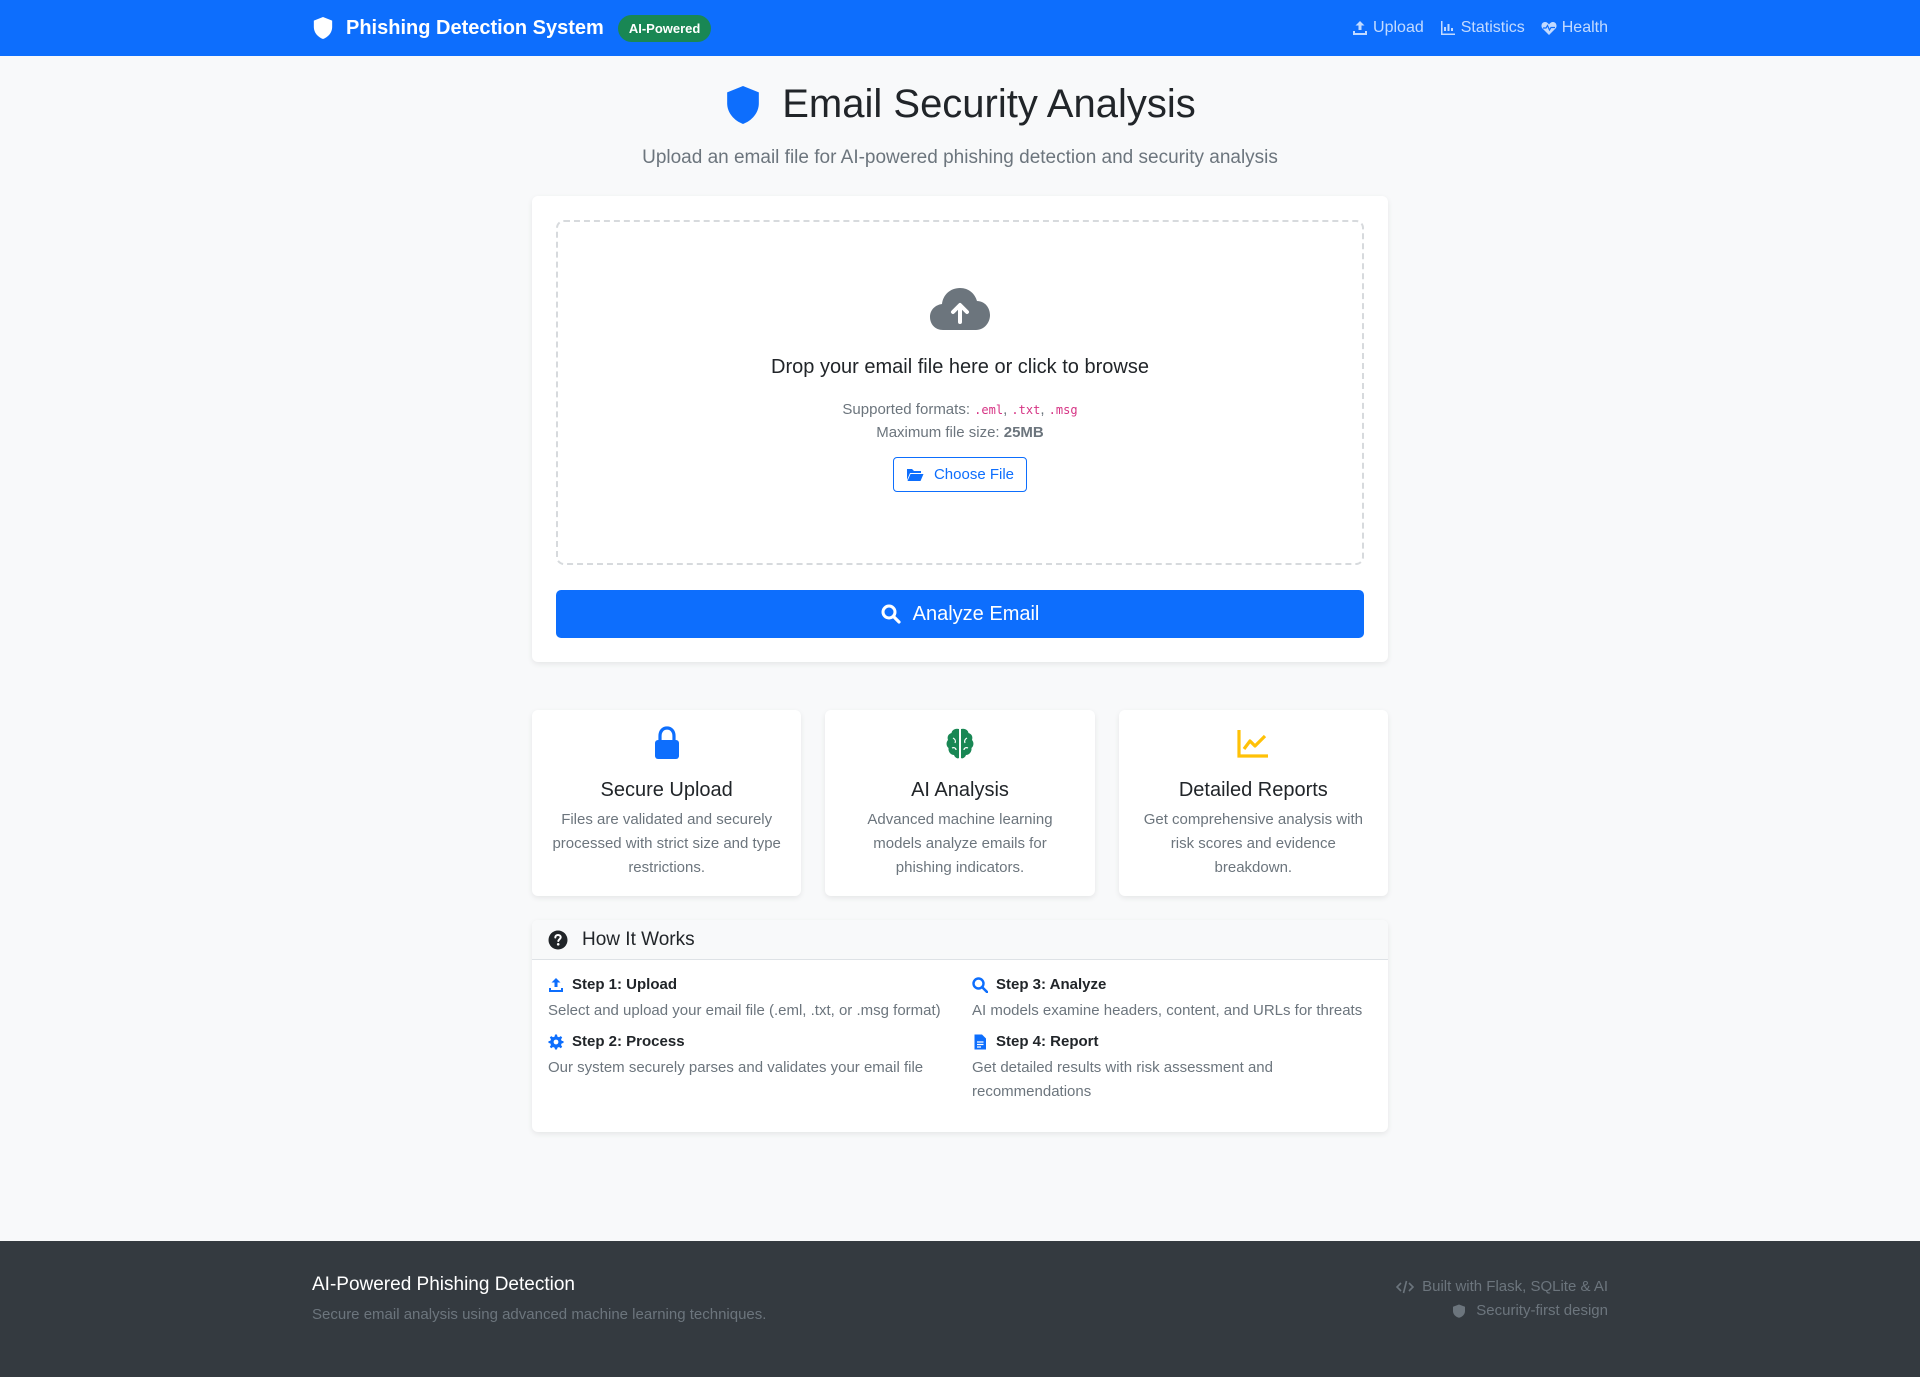 The height and width of the screenshot is (1377, 1920). What do you see at coordinates (906, 409) in the screenshot?
I see `formats-label: Supported formats:` at bounding box center [906, 409].